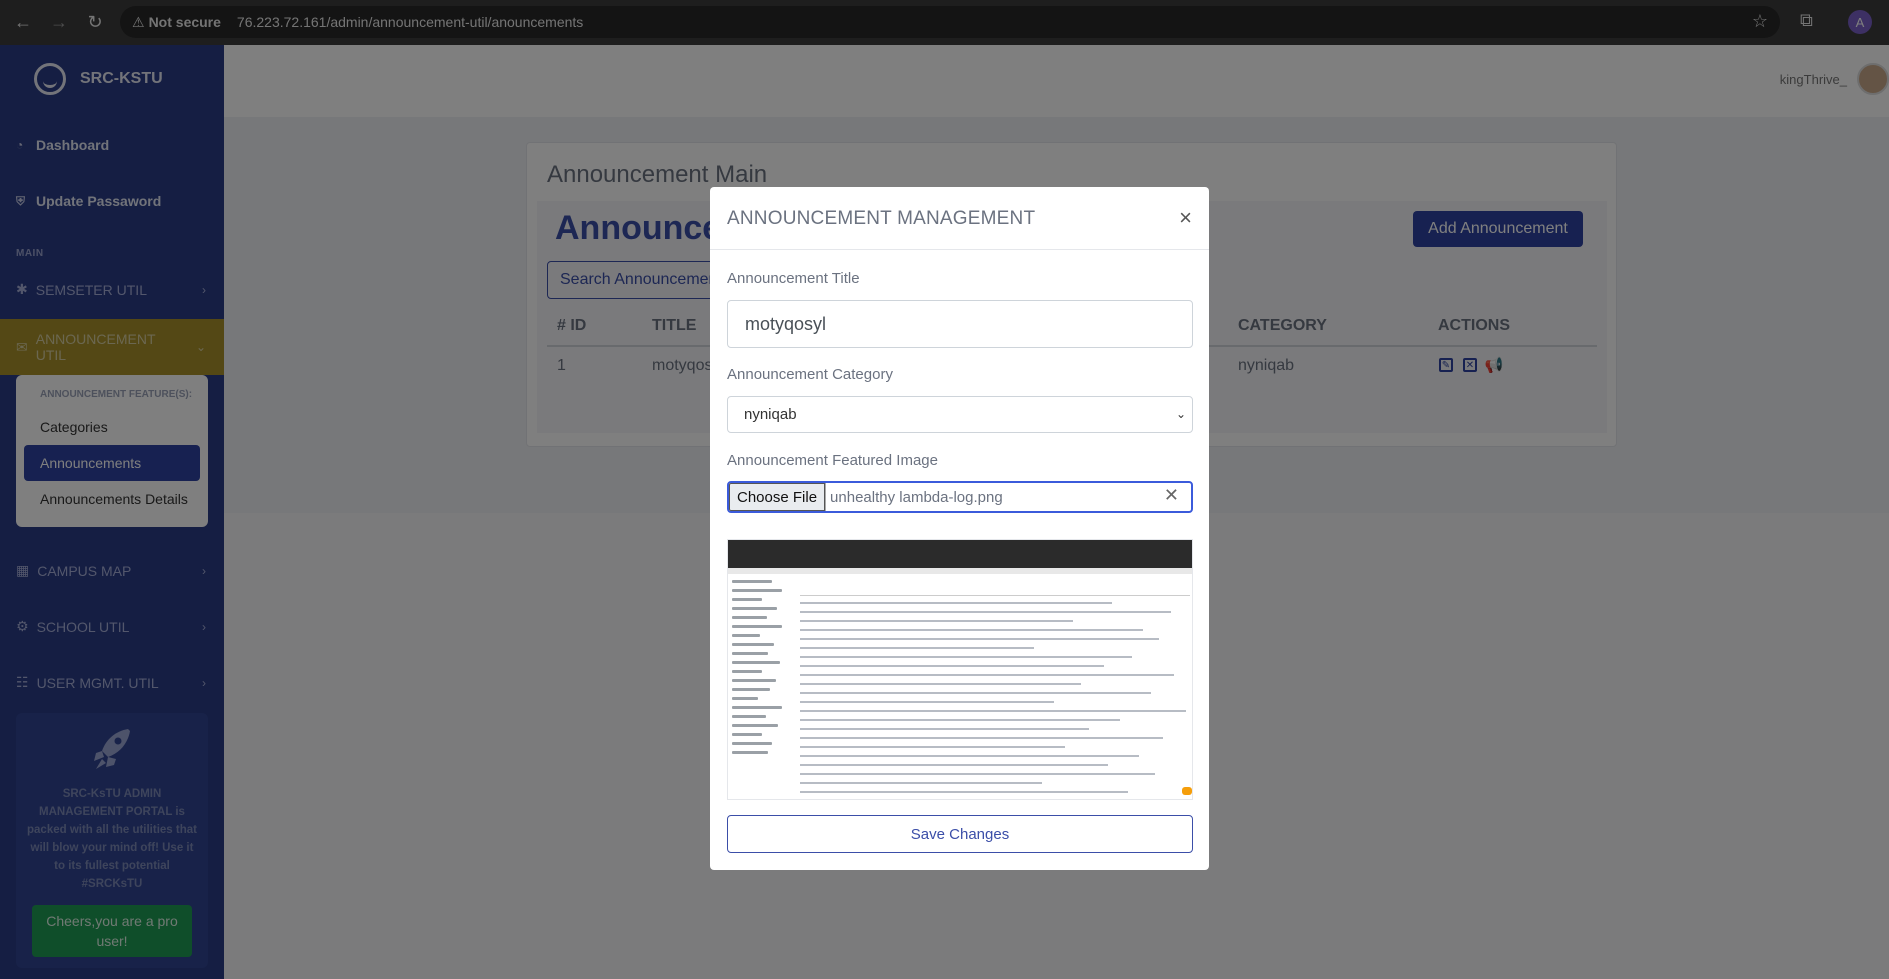 This screenshot has height=979, width=1889. I want to click on save-changes-button: Save Changes, so click(960, 834).